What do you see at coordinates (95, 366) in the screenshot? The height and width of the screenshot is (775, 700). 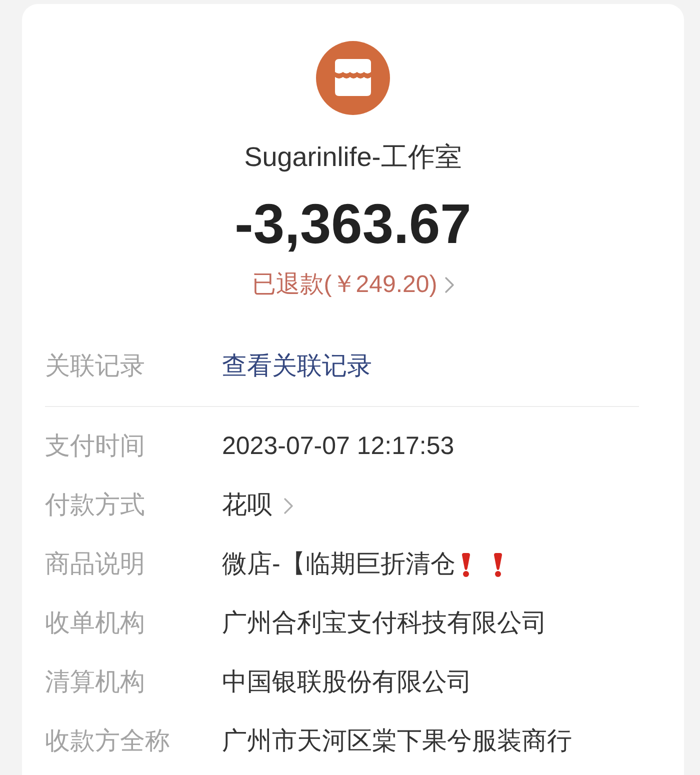 I see `field-label: 关联记录` at bounding box center [95, 366].